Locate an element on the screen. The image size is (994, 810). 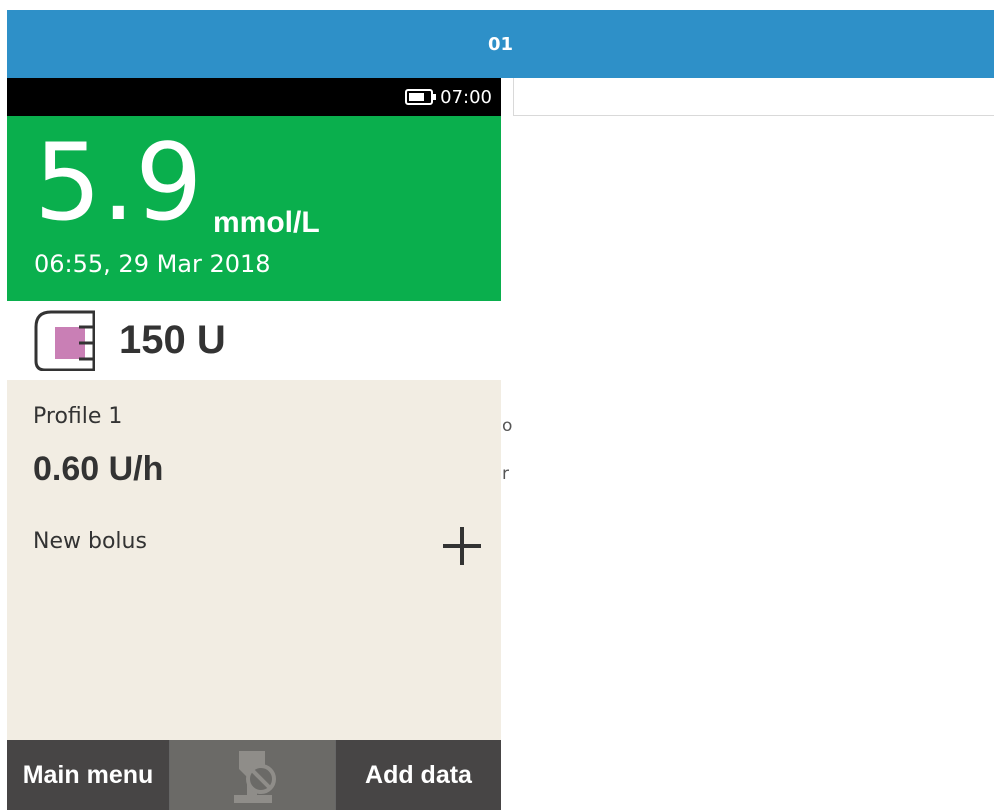
glucose-value: 5.9 is located at coordinates (118, 182).